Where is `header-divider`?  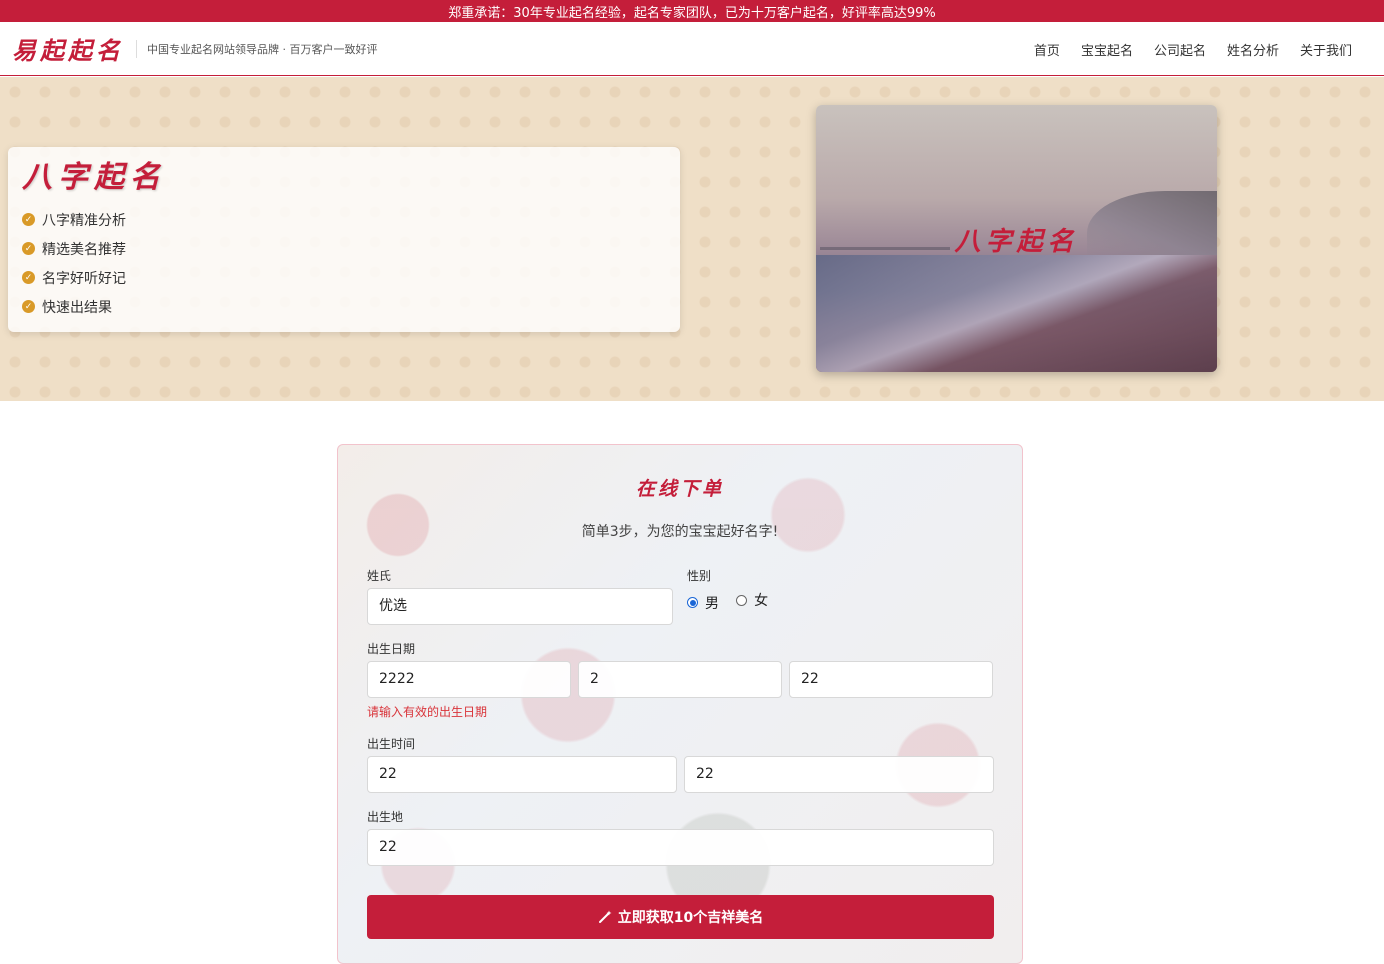 header-divider is located at coordinates (136, 48).